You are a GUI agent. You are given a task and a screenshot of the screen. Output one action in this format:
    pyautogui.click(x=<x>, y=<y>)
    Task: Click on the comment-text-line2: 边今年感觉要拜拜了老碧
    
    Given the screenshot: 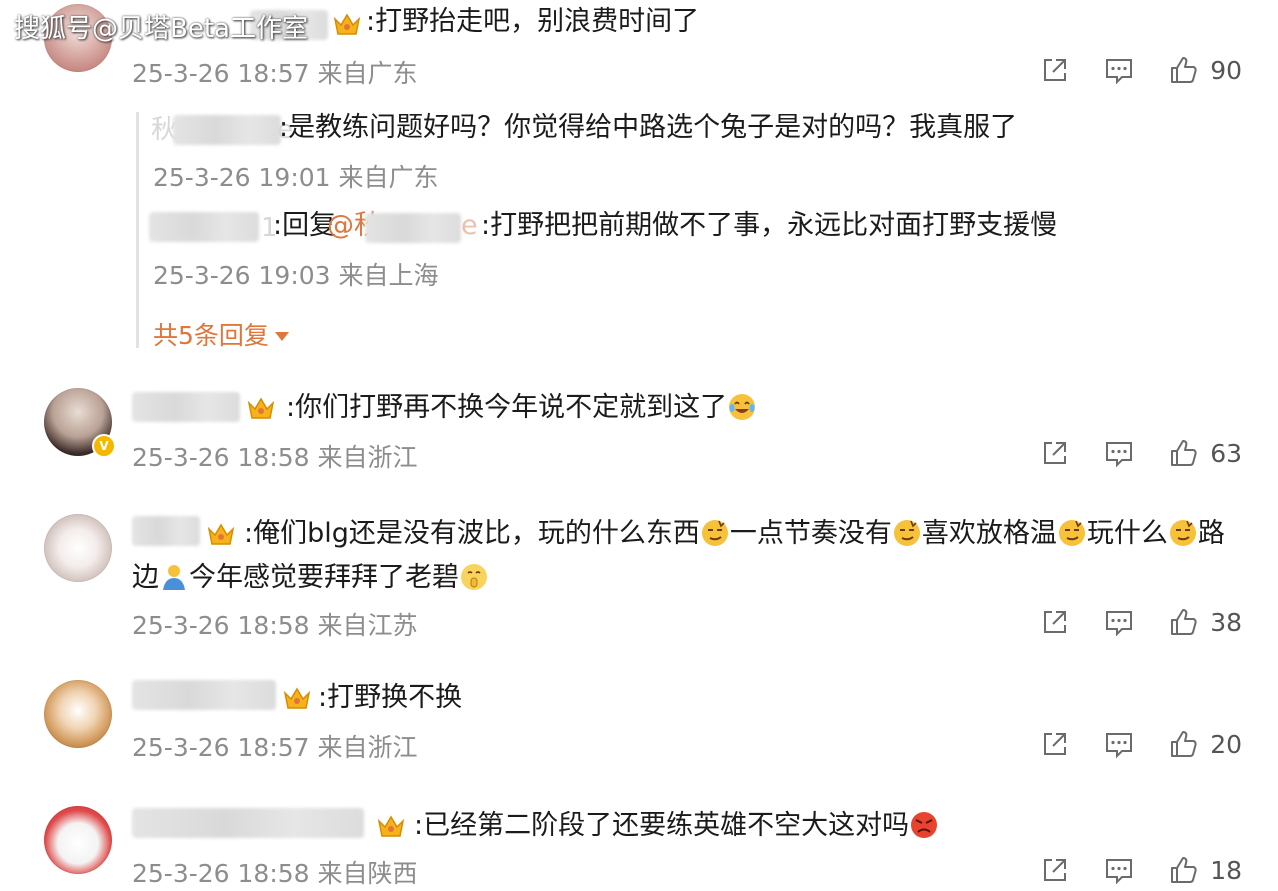 What is the action you would take?
    pyautogui.click(x=310, y=578)
    